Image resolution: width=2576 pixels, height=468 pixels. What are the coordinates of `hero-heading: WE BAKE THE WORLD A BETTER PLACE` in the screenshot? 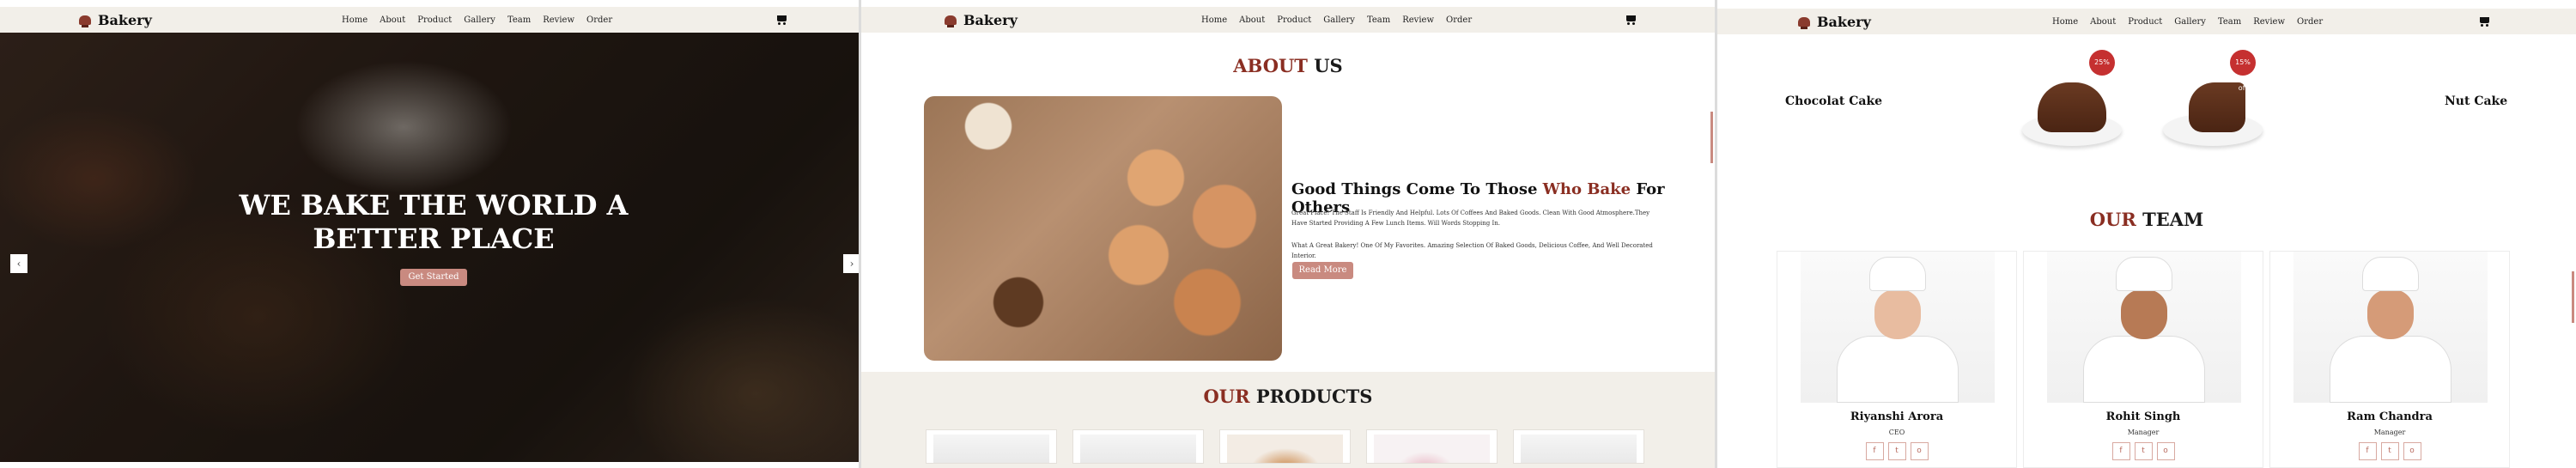 It's located at (434, 222).